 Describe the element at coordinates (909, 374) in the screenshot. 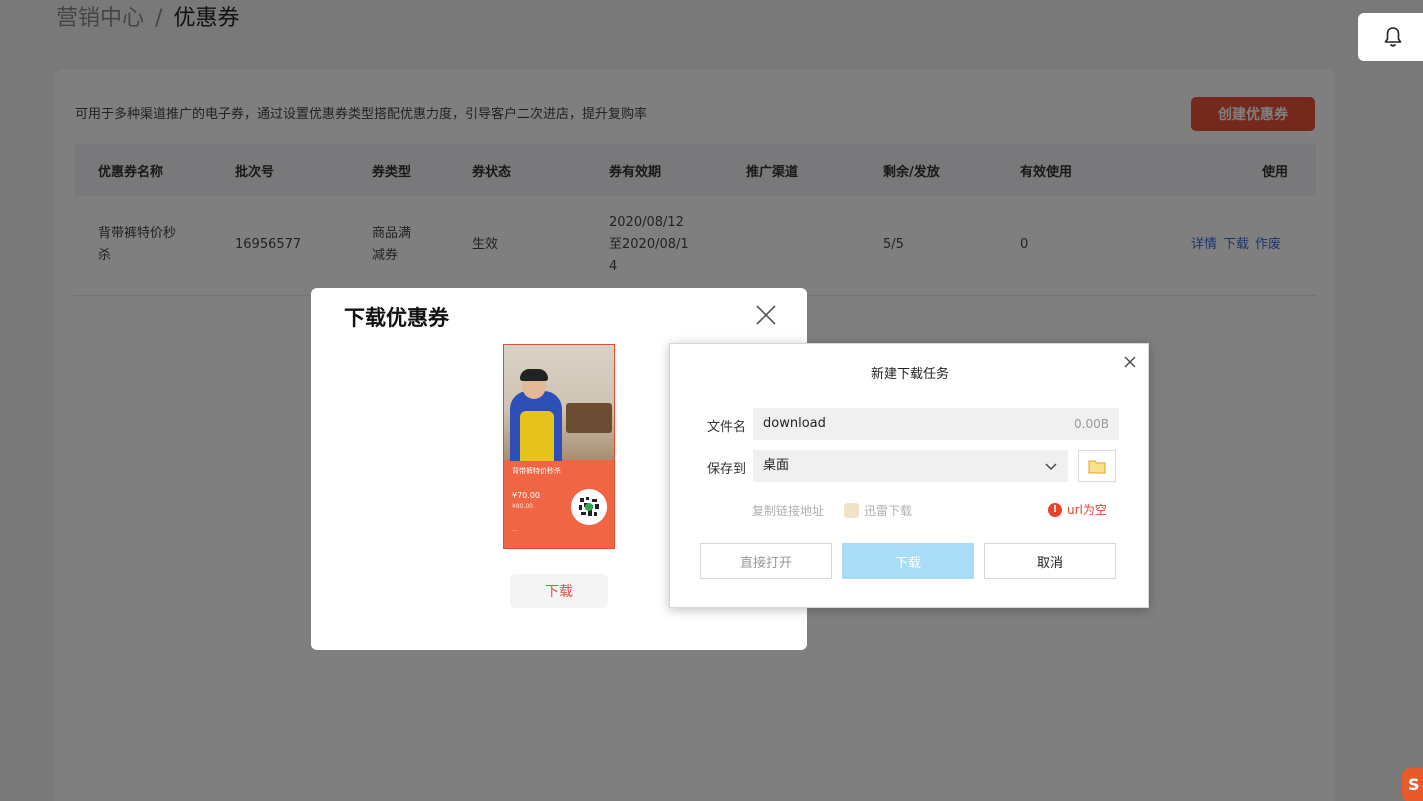

I see `dialog-title: 新建下载任务` at that location.